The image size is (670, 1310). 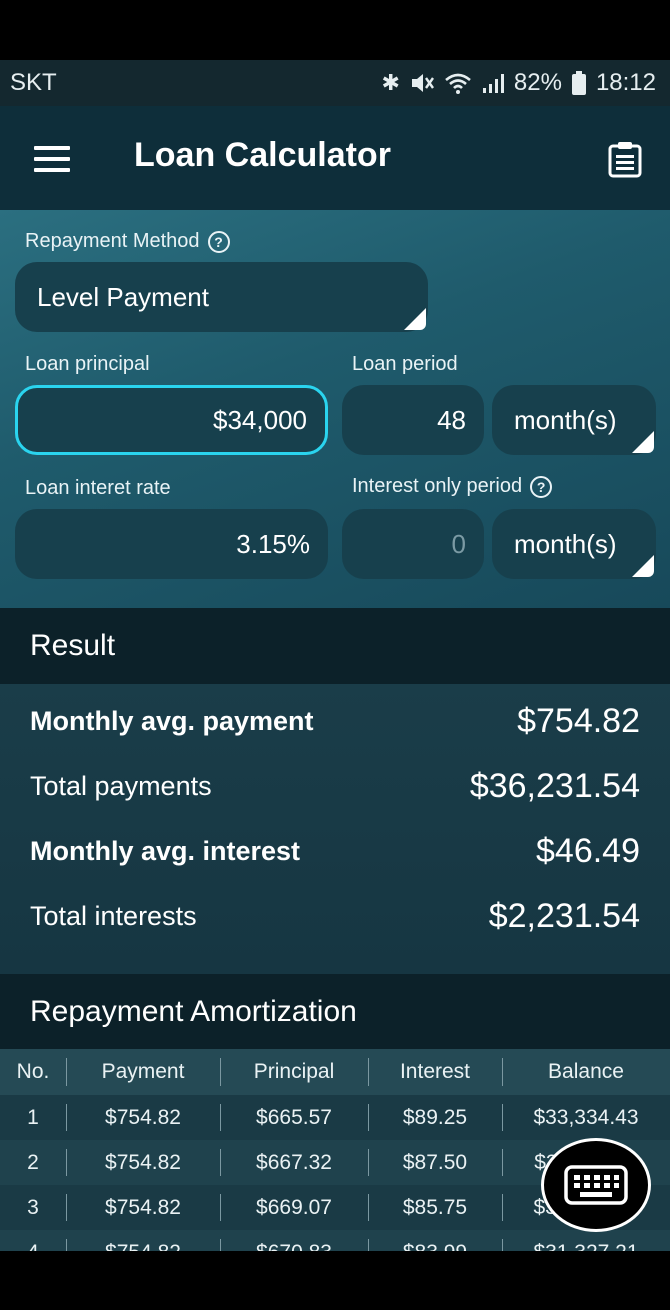 I want to click on result-label: Total interests, so click(x=113, y=916).